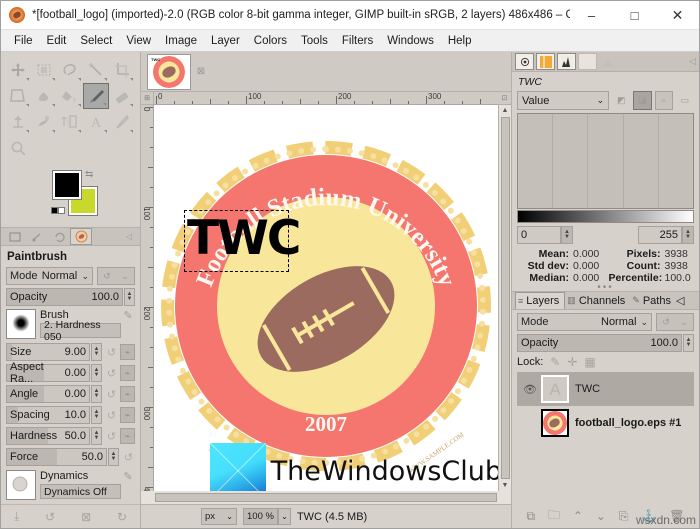  What do you see at coordinates (116, 276) in the screenshot?
I see `paint-mode-extra-button: ↺ ⌄` at bounding box center [116, 276].